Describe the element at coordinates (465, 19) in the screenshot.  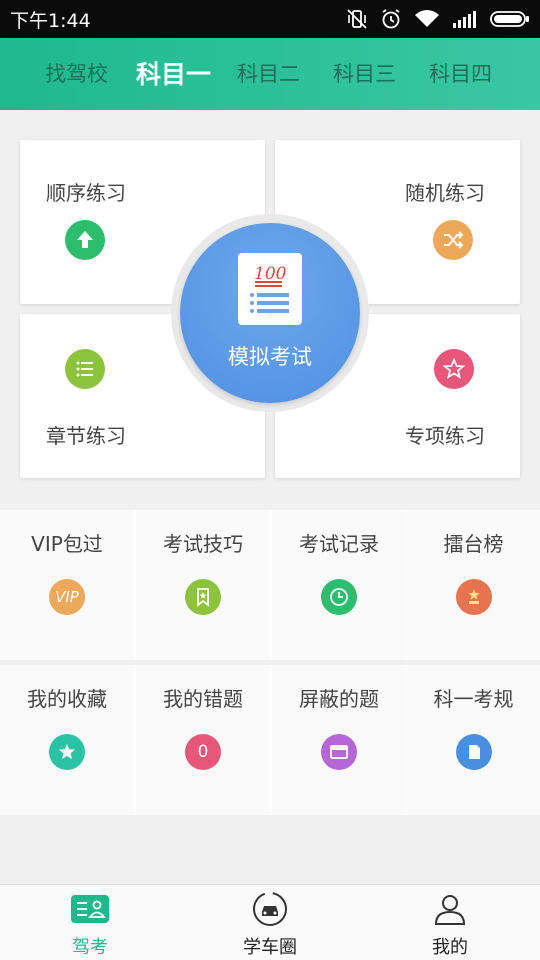
I see `signal-icon` at that location.